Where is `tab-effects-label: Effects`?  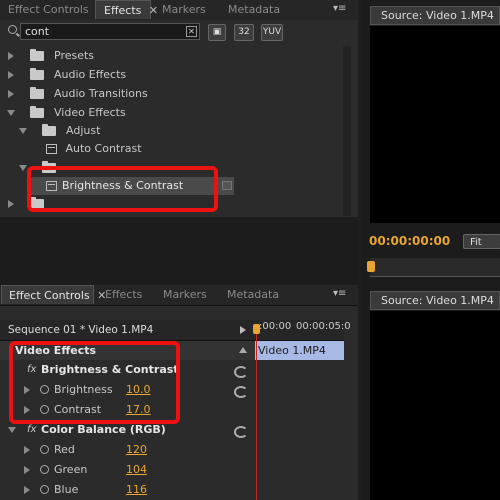
tab-effects-label: Effects is located at coordinates (123, 10).